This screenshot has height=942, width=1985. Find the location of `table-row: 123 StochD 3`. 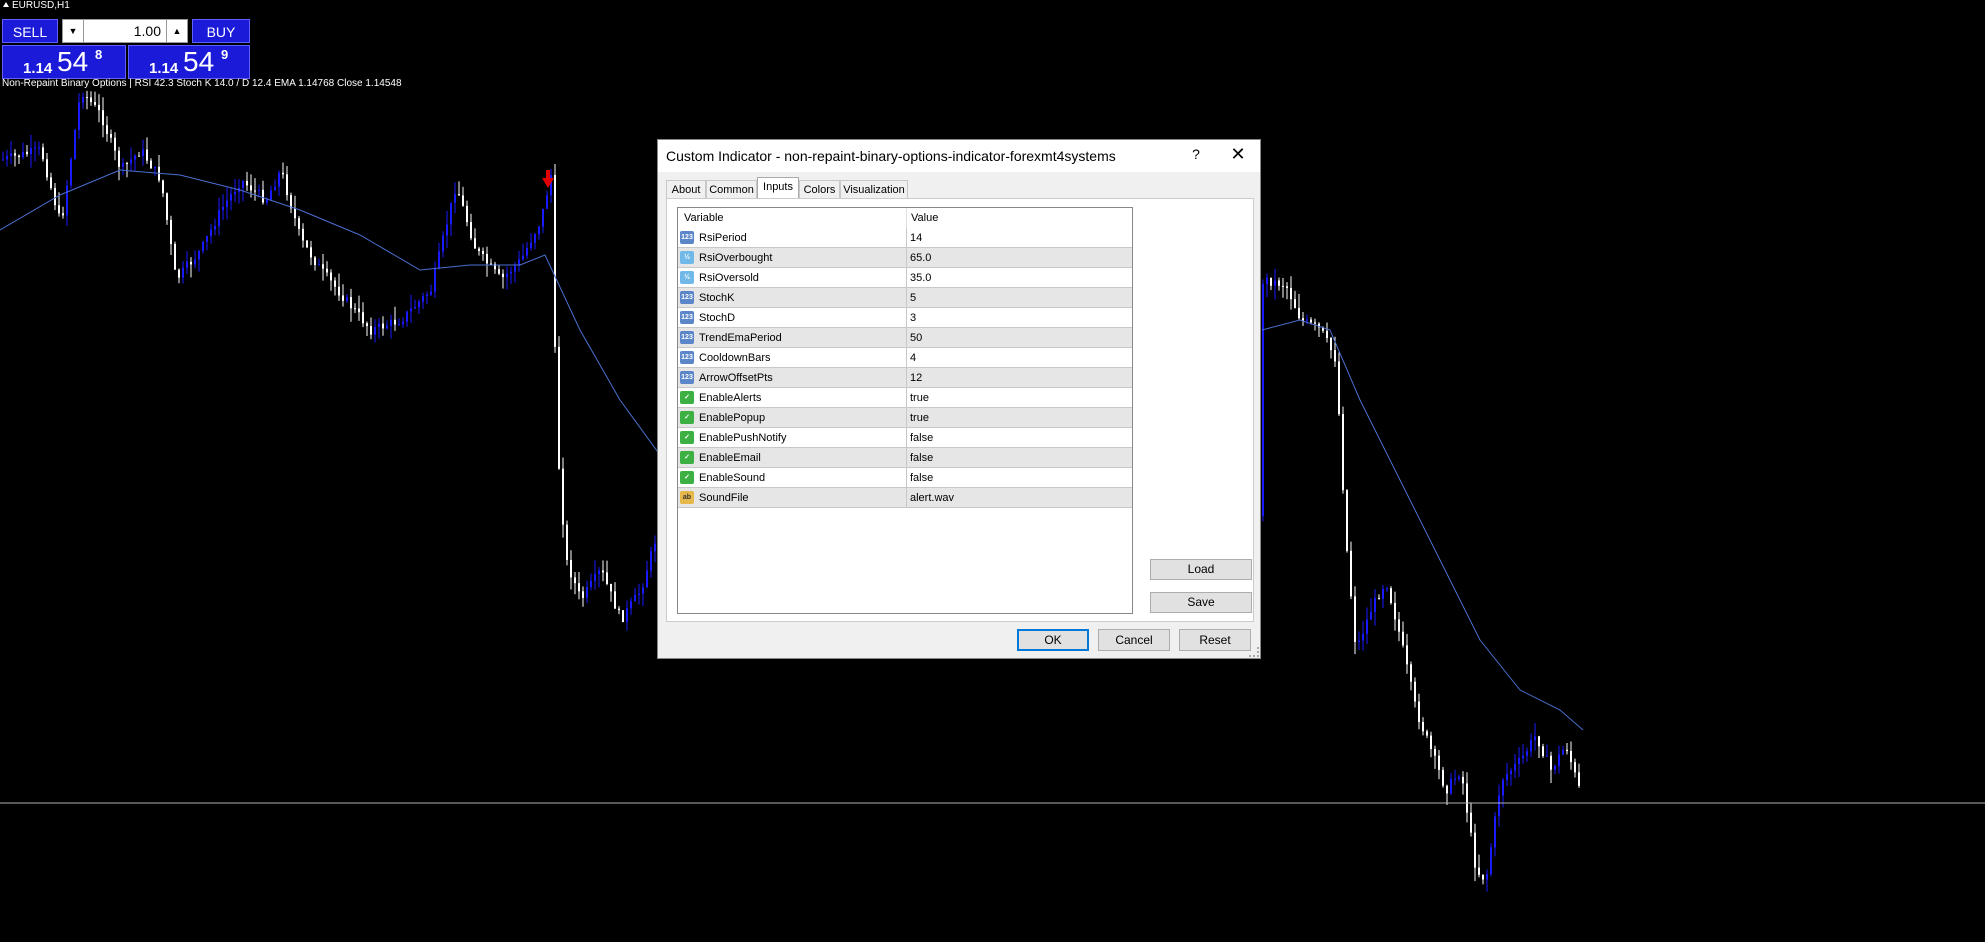

table-row: 123 StochD 3 is located at coordinates (905, 318).